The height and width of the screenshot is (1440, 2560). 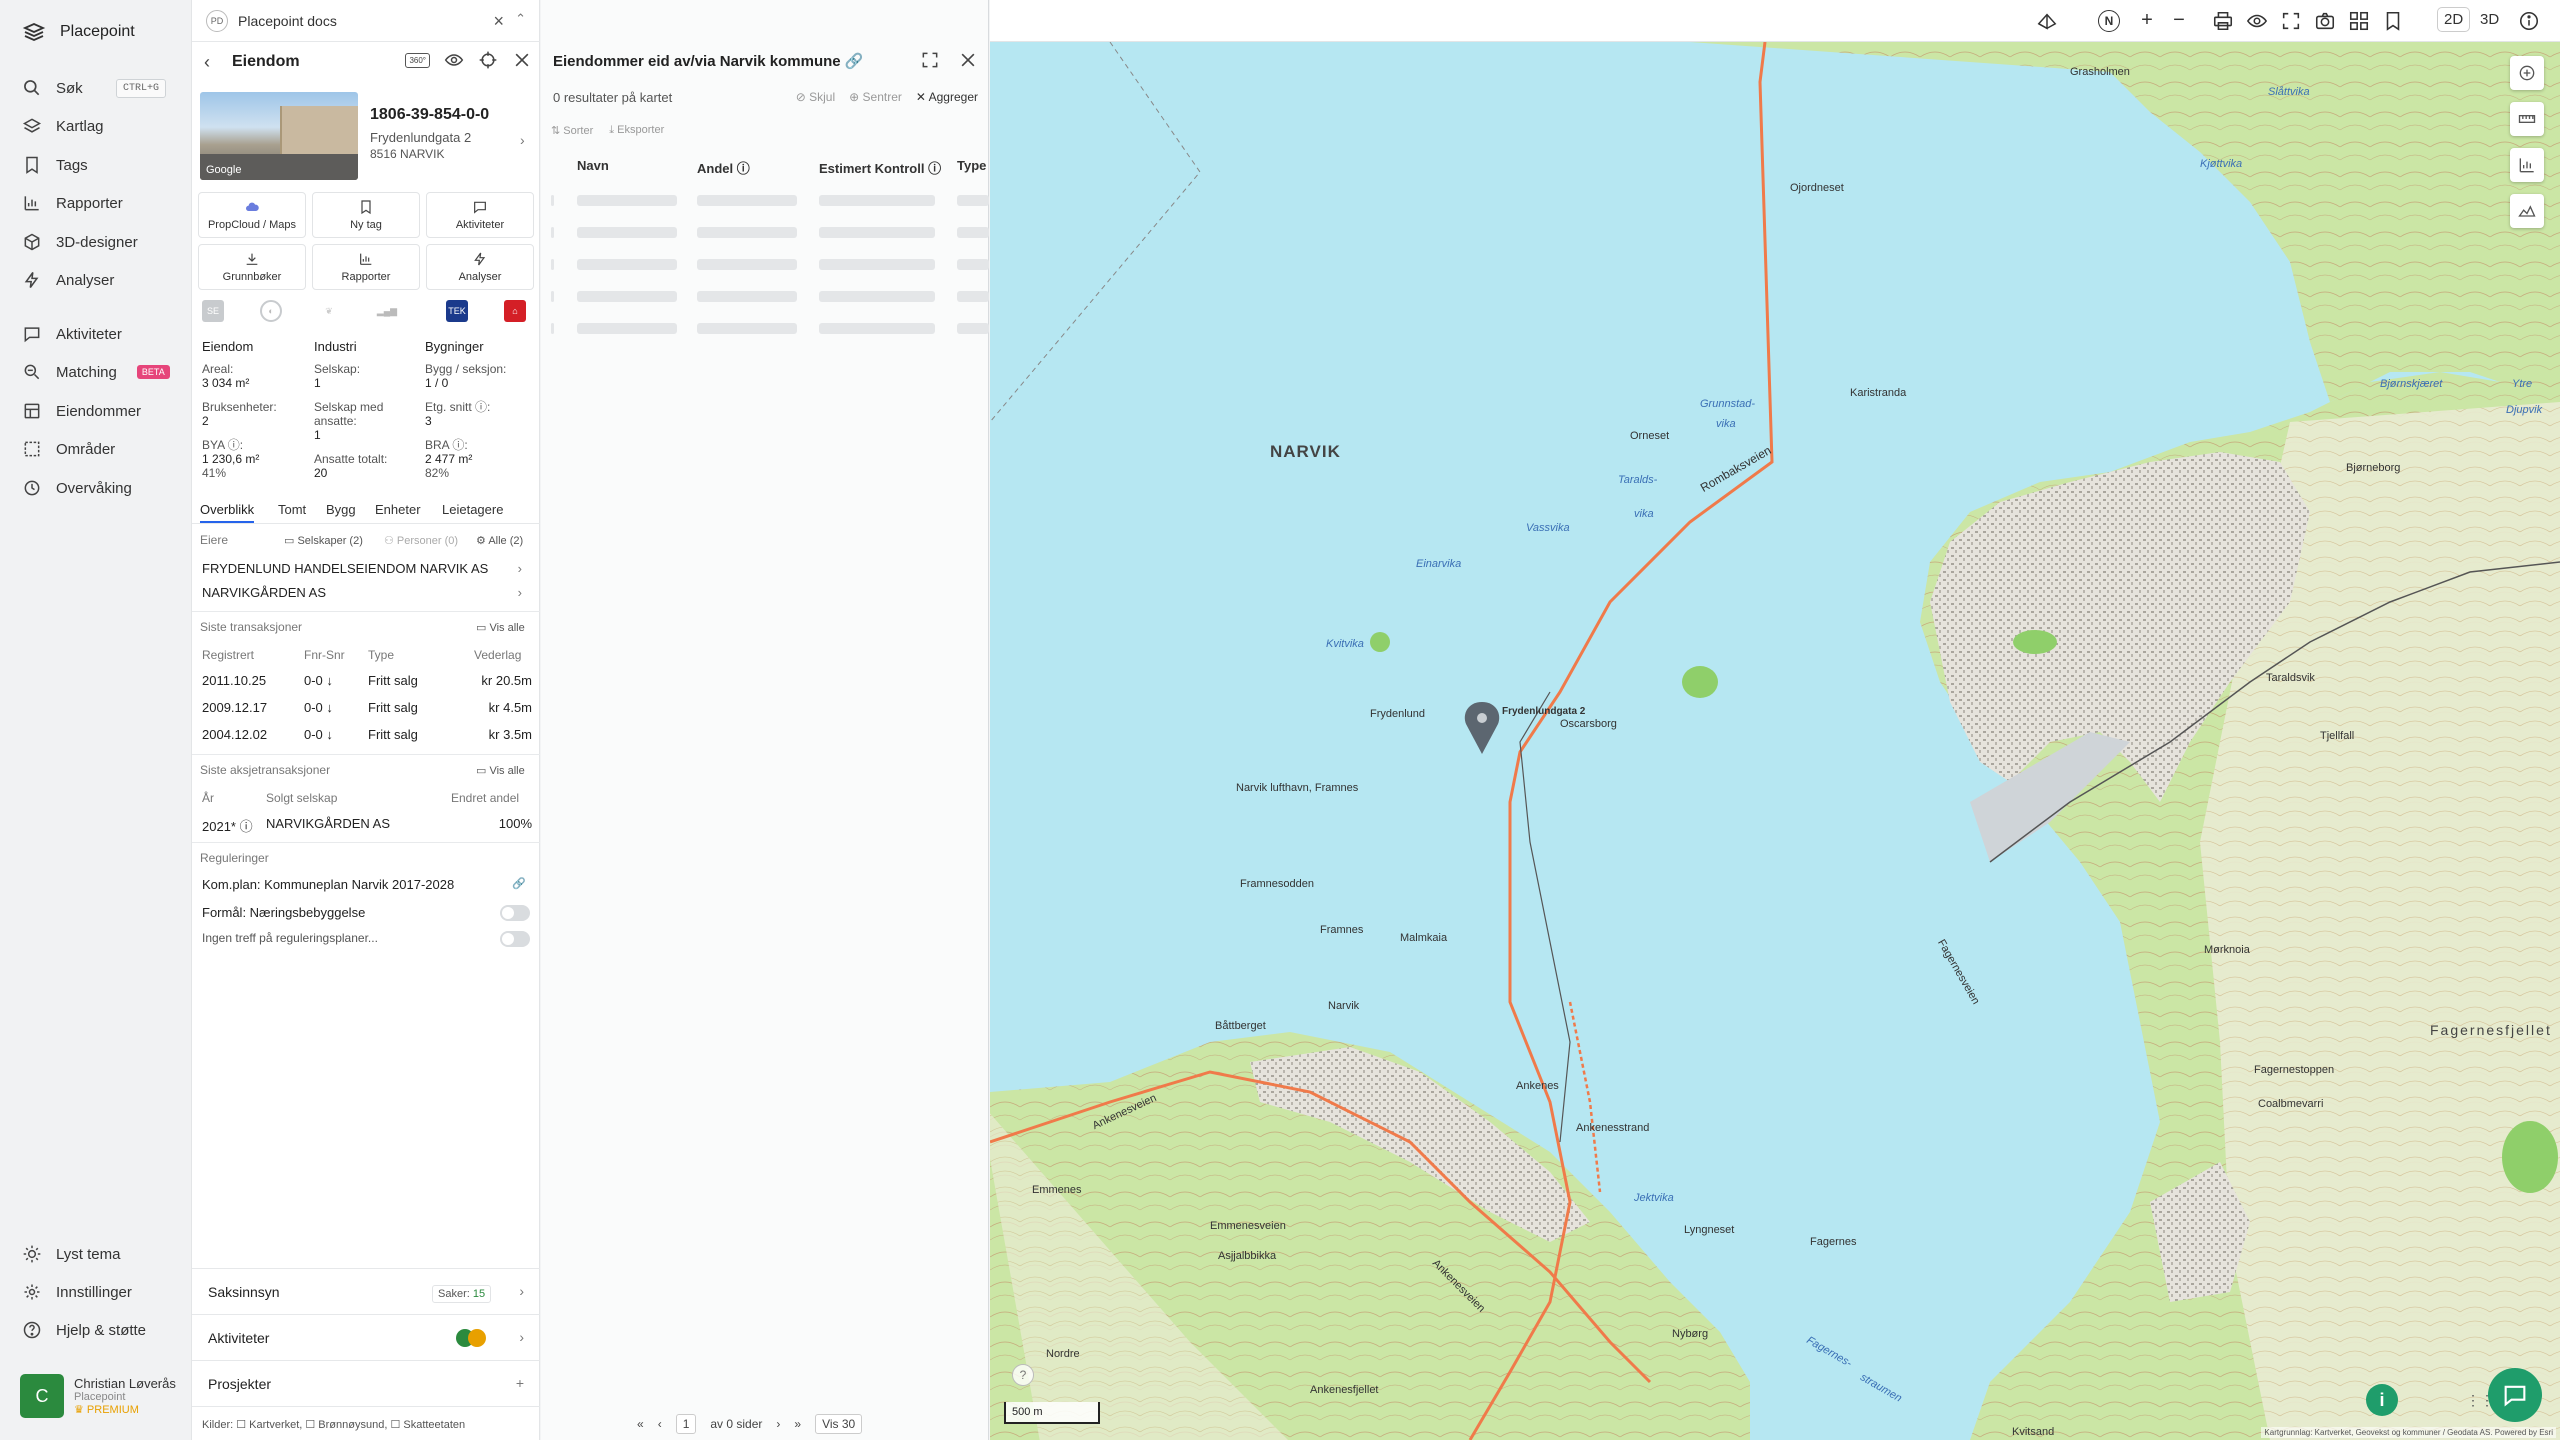 What do you see at coordinates (2325, 21) in the screenshot?
I see `camera-icon` at bounding box center [2325, 21].